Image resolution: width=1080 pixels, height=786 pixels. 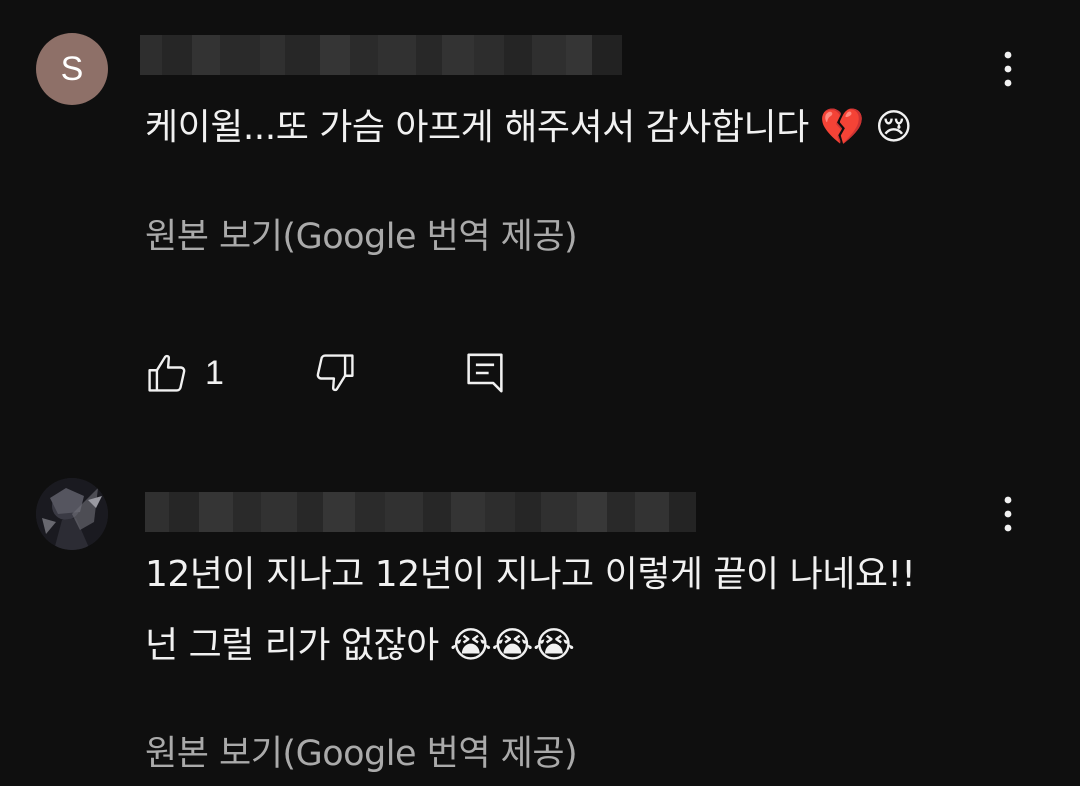 I want to click on avatar: S, so click(x=72, y=69).